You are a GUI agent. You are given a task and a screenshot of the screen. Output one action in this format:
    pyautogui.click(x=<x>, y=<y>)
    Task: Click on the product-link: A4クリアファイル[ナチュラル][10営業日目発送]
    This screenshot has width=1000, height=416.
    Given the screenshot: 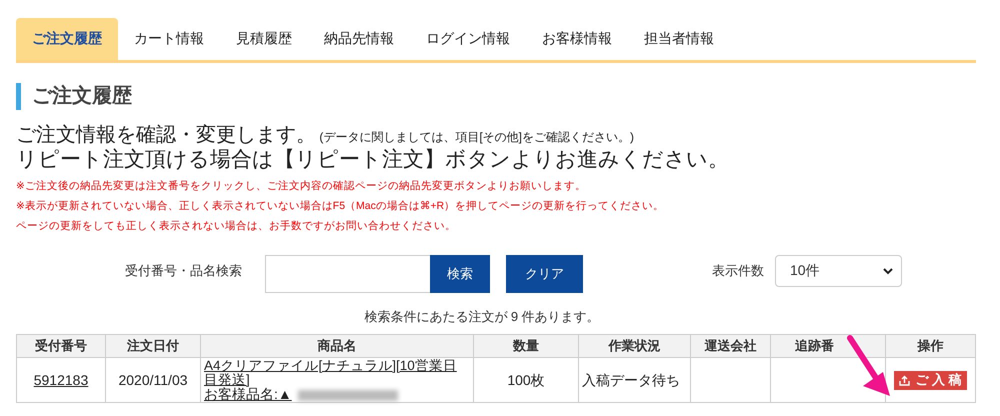 What is the action you would take?
    pyautogui.click(x=337, y=373)
    